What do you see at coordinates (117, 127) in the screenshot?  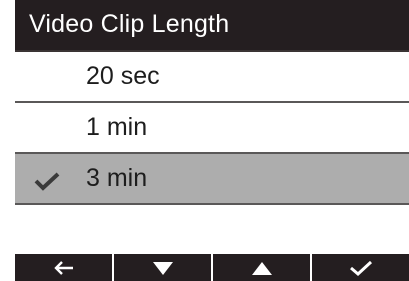 I see `option-label: 1 min` at bounding box center [117, 127].